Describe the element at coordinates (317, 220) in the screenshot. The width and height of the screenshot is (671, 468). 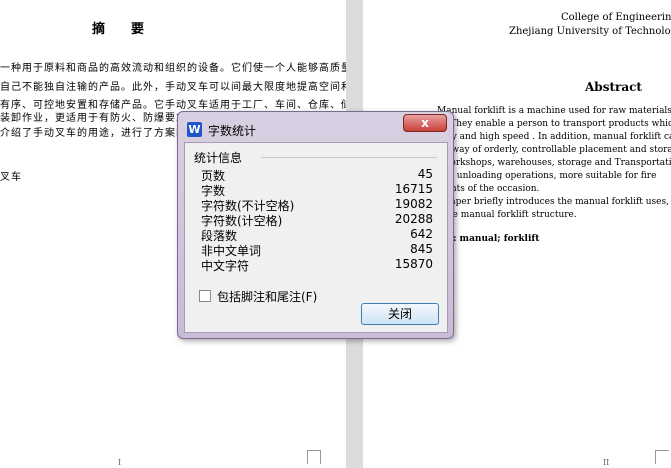
I see `stat-row-chars-with-spaces: 字符数(计空格) 20288` at that location.